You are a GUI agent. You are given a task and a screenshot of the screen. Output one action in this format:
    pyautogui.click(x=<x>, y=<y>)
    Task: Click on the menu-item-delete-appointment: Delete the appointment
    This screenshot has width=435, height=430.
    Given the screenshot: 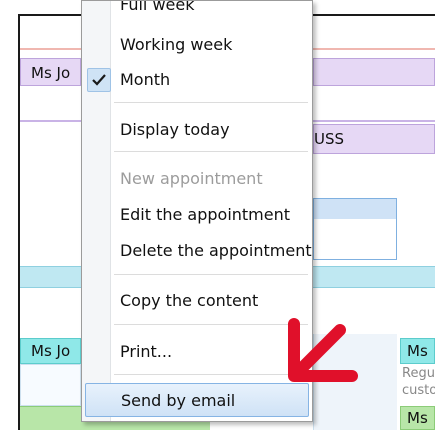 What is the action you would take?
    pyautogui.click(x=197, y=250)
    